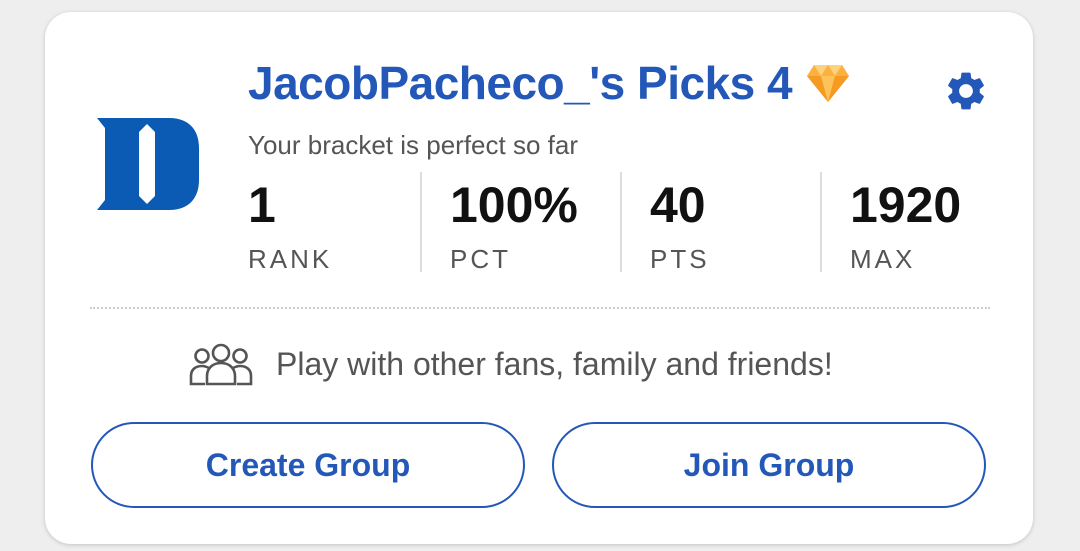  What do you see at coordinates (480, 259) in the screenshot?
I see `stat-label: PCT` at bounding box center [480, 259].